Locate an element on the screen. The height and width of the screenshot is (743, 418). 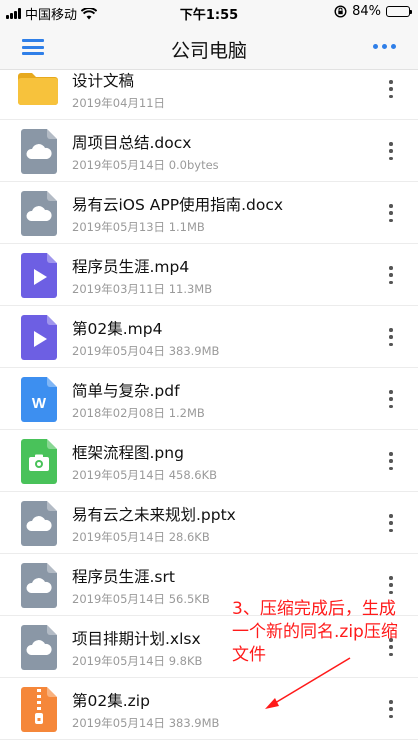
battery-percent: 84% is located at coordinates (366, 11).